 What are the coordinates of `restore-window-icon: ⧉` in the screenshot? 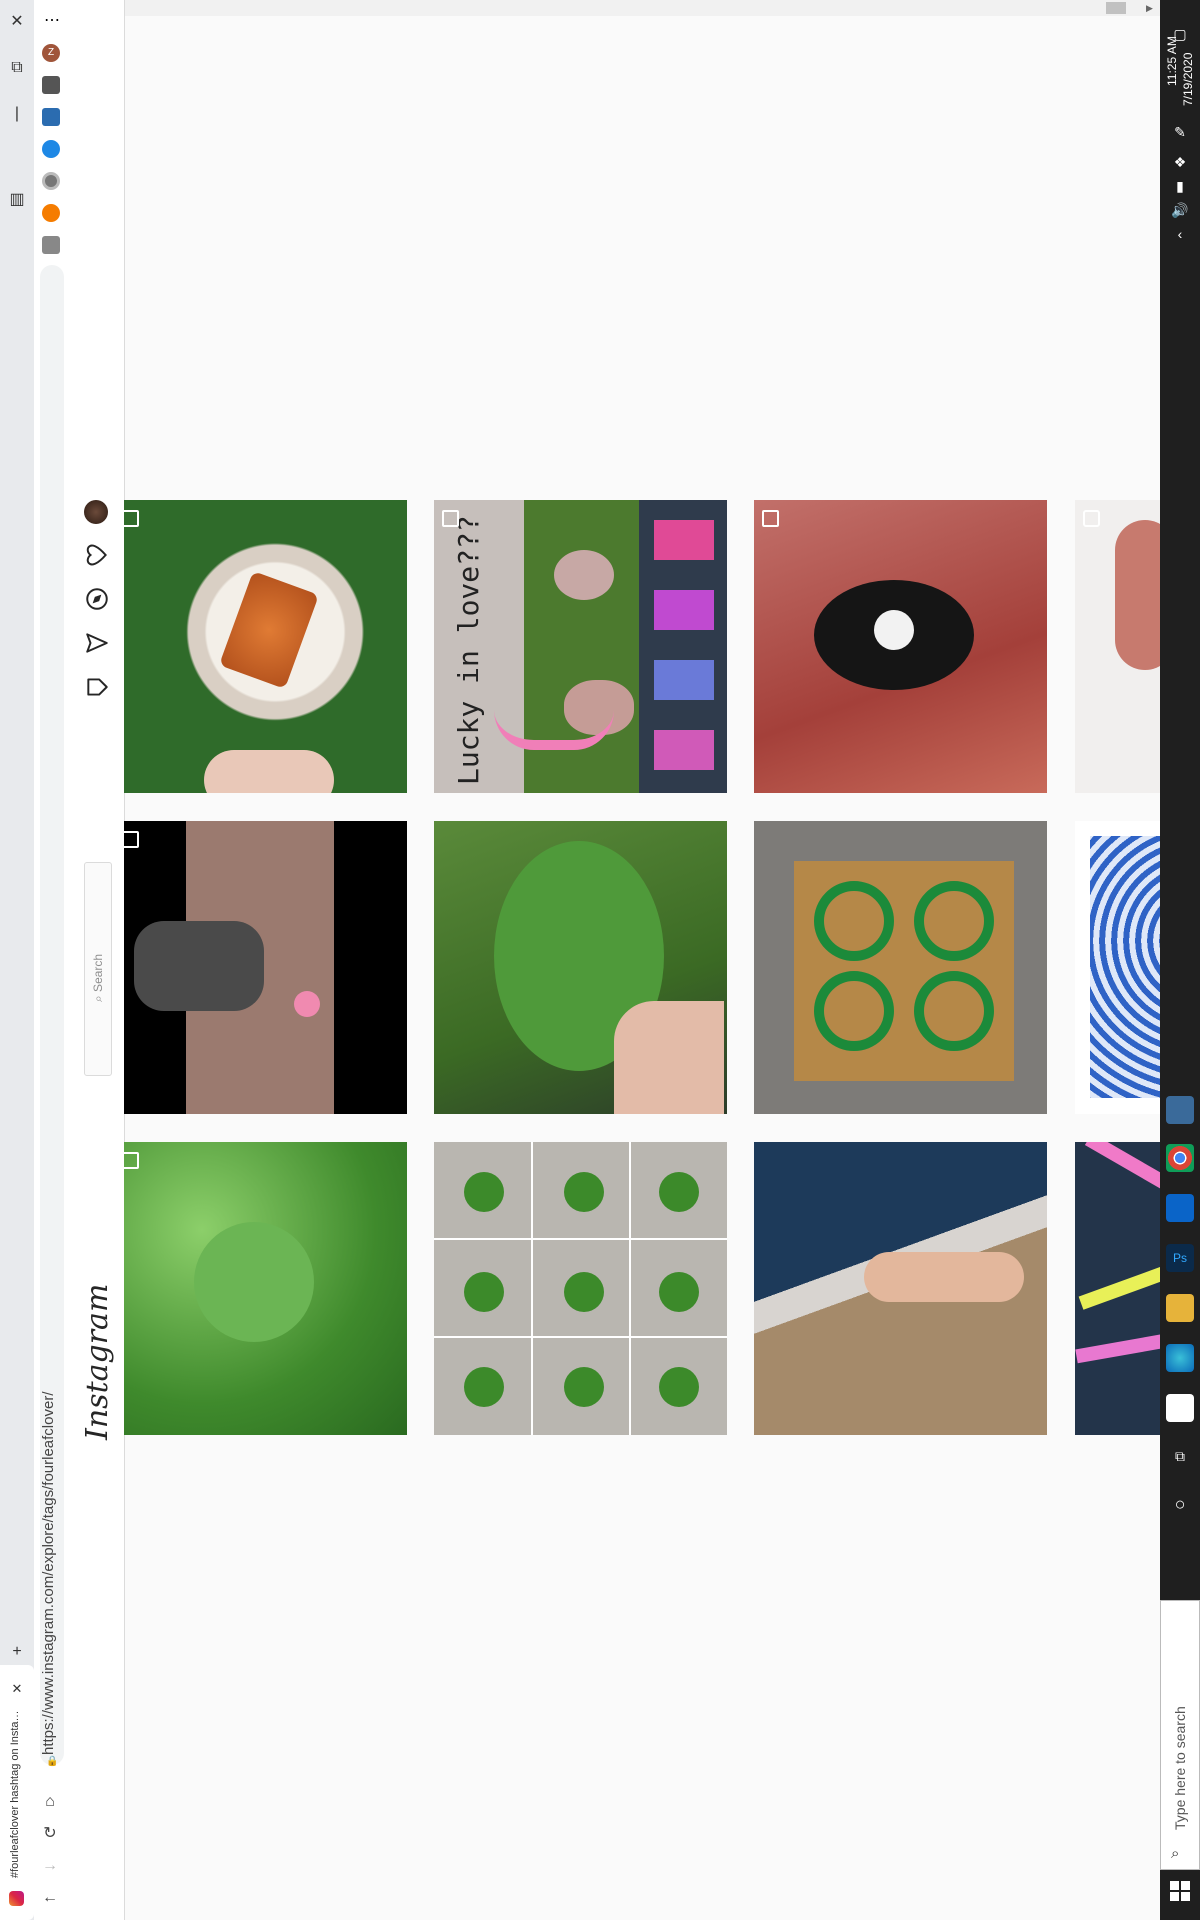 It's located at (17, 68).